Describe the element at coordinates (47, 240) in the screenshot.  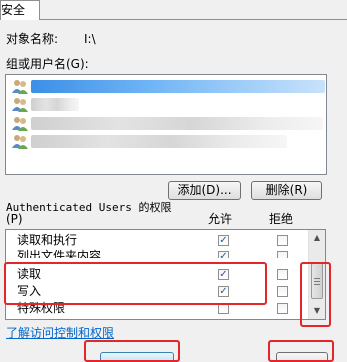
I see `permission-name: 读取和执行` at that location.